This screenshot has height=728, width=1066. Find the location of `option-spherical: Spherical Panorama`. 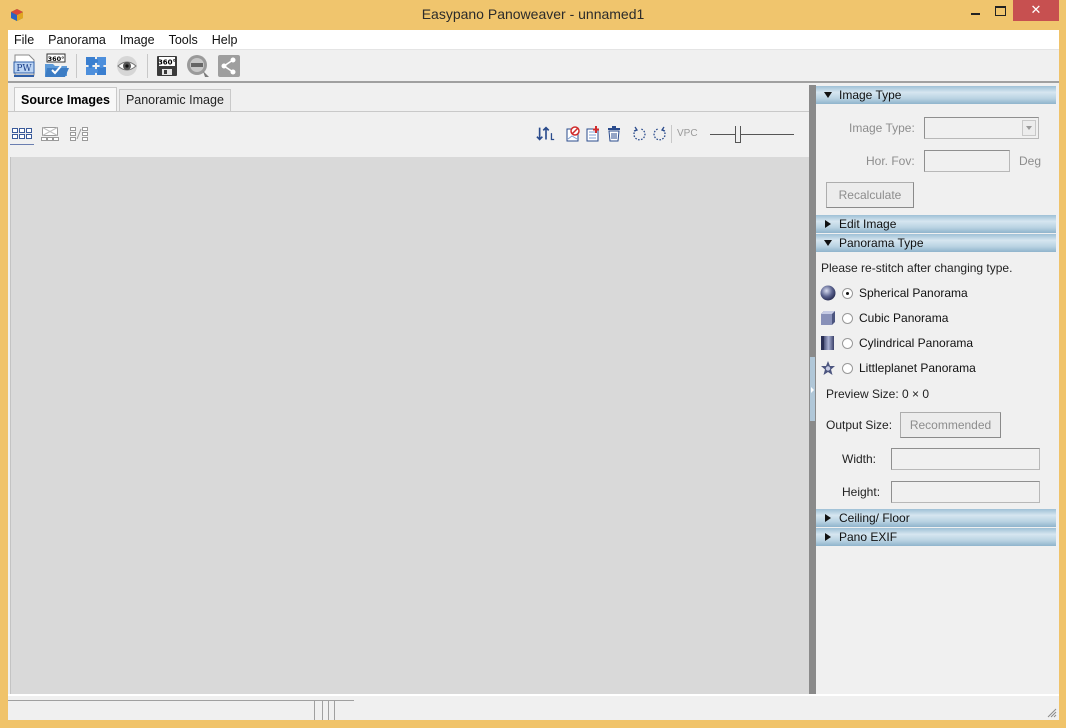

option-spherical: Spherical Panorama is located at coordinates (894, 293).